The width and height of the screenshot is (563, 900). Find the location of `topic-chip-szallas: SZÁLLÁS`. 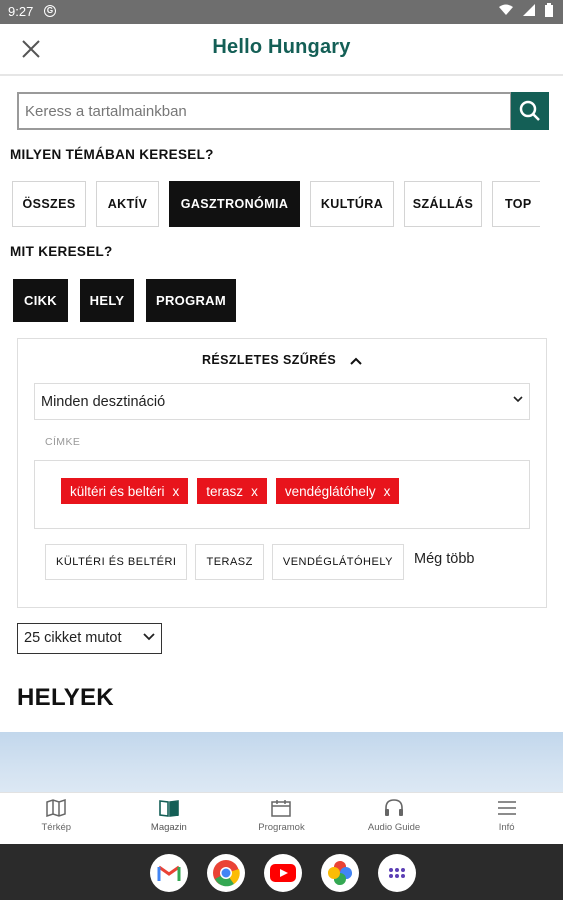

topic-chip-szallas: SZÁLLÁS is located at coordinates (443, 204).